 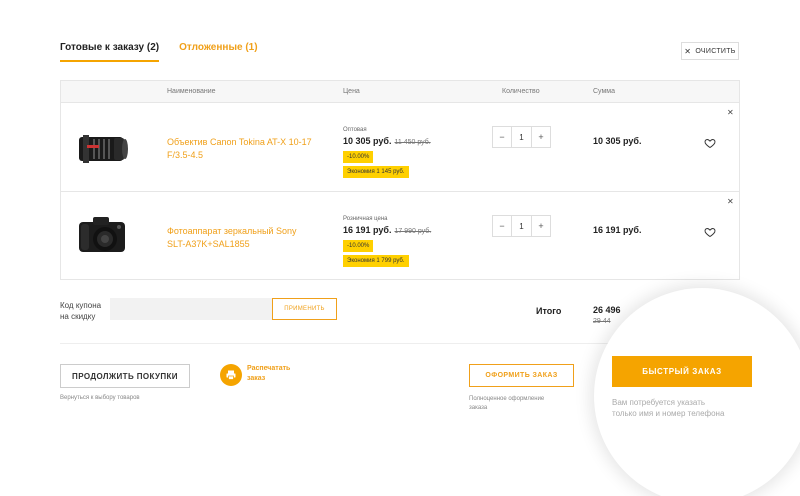 What do you see at coordinates (256, 378) in the screenshot?
I see `print-label-line2: заказ` at bounding box center [256, 378].